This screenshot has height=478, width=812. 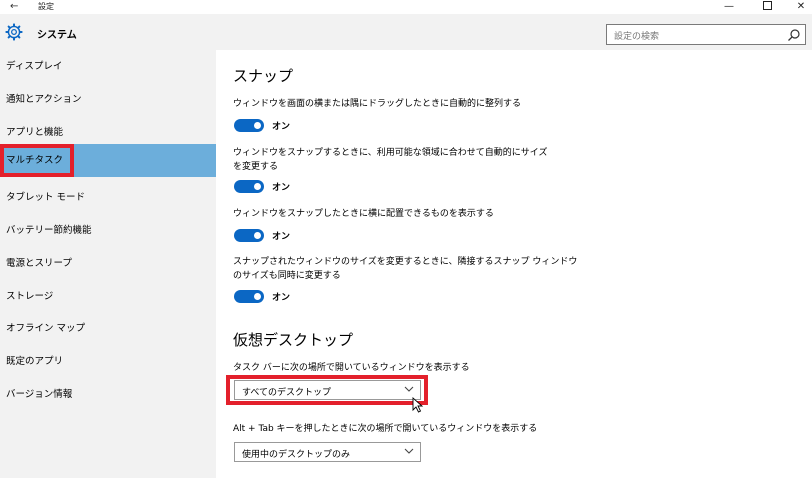 I want to click on sidebar-item-storage: ストレージ, so click(x=108, y=296).